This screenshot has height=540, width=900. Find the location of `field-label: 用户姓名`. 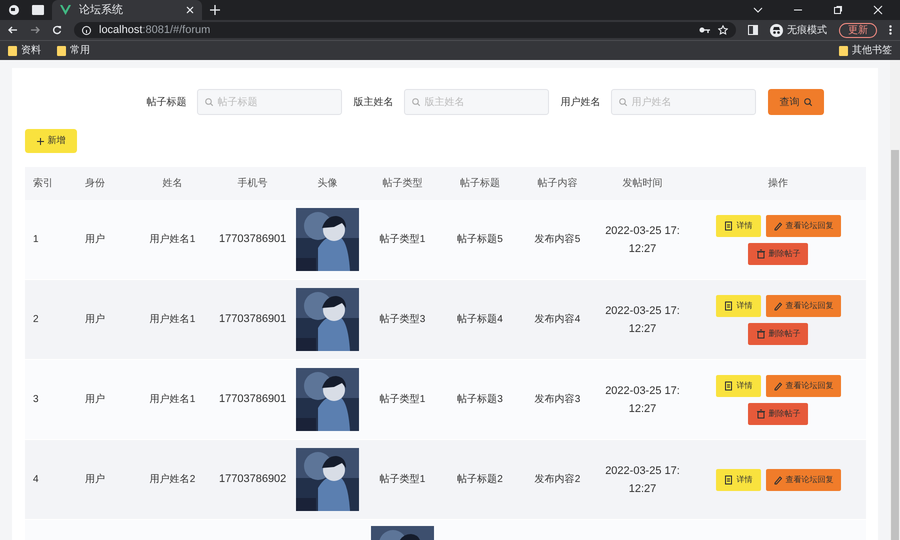

field-label: 用户姓名 is located at coordinates (580, 103).